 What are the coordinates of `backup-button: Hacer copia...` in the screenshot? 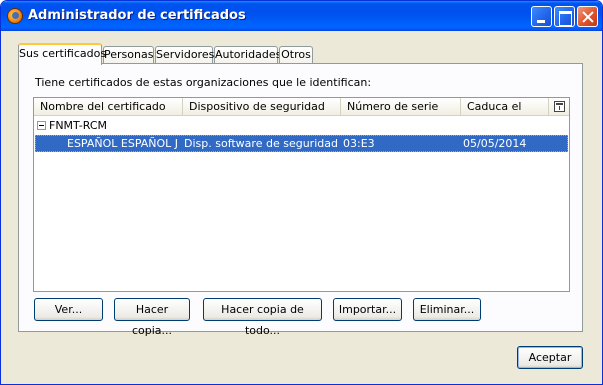 It's located at (152, 317).